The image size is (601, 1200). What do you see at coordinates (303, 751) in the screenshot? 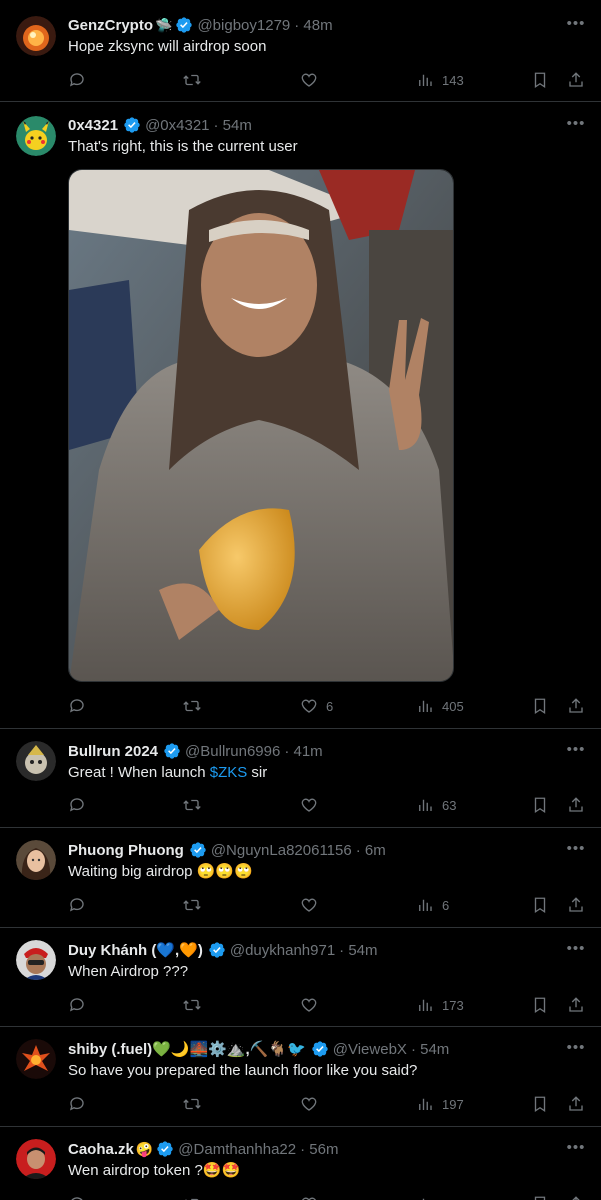
I see `timestamp: · 41m` at bounding box center [303, 751].